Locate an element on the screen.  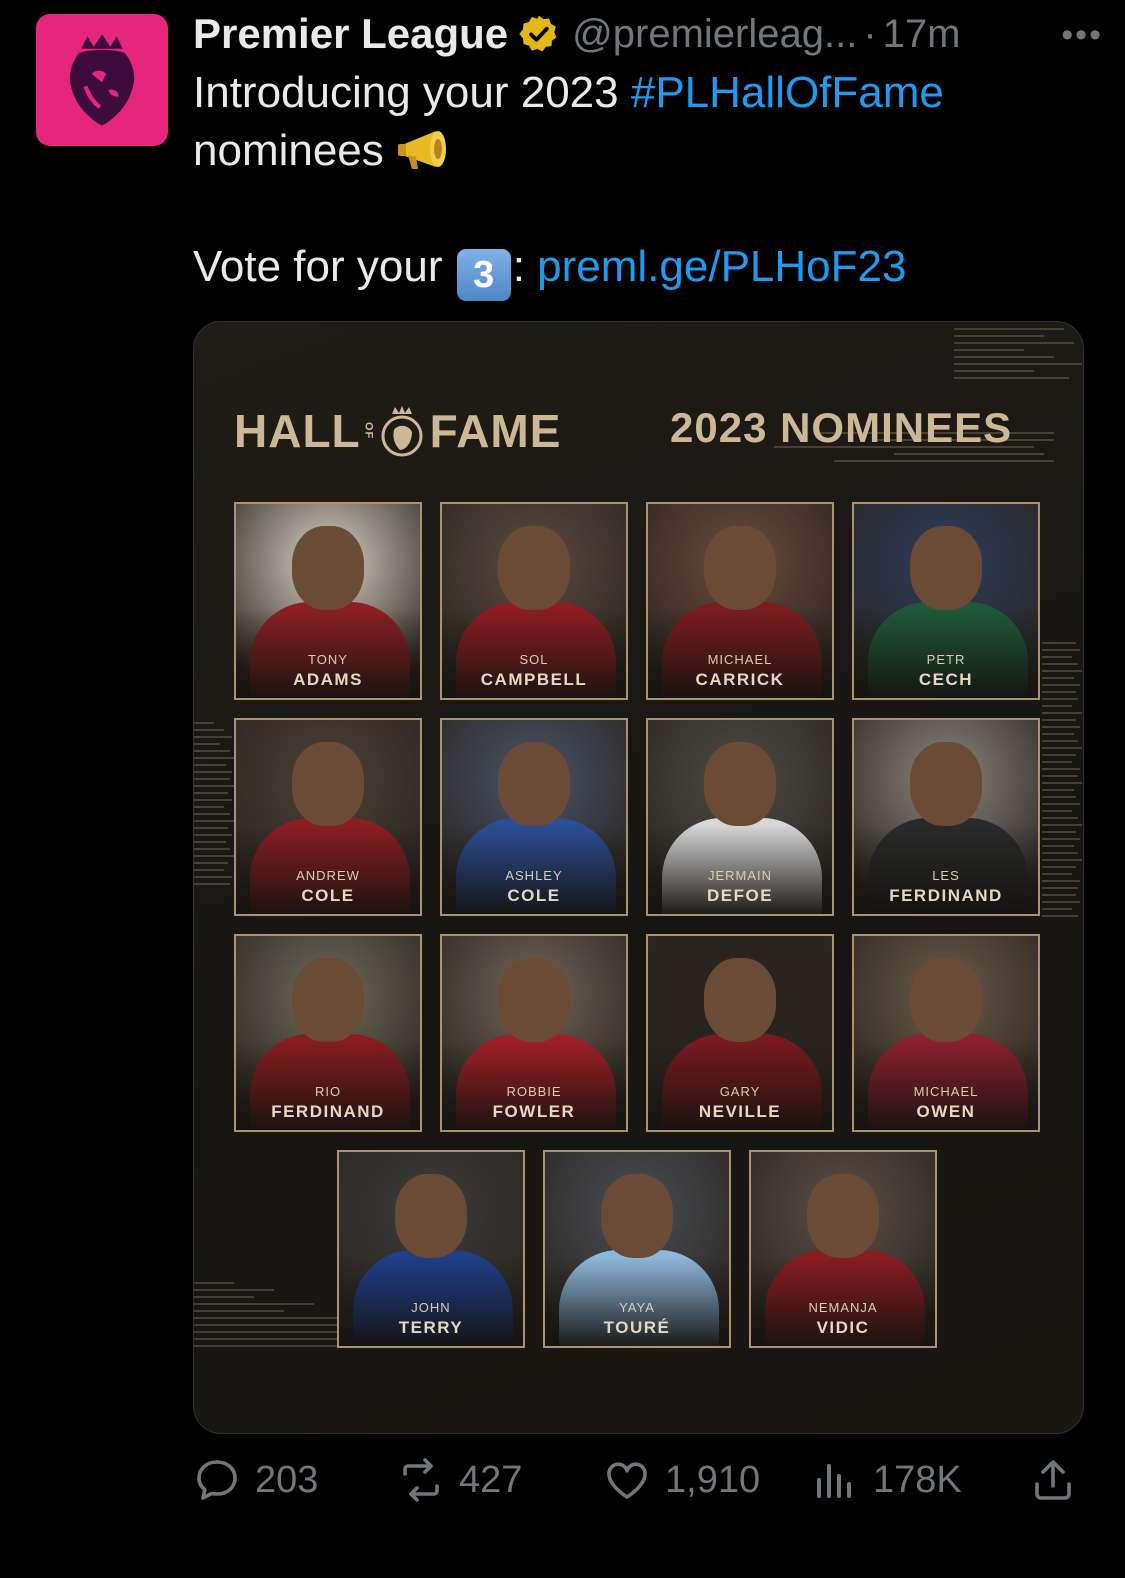
of-word: OF is located at coordinates (368, 431).